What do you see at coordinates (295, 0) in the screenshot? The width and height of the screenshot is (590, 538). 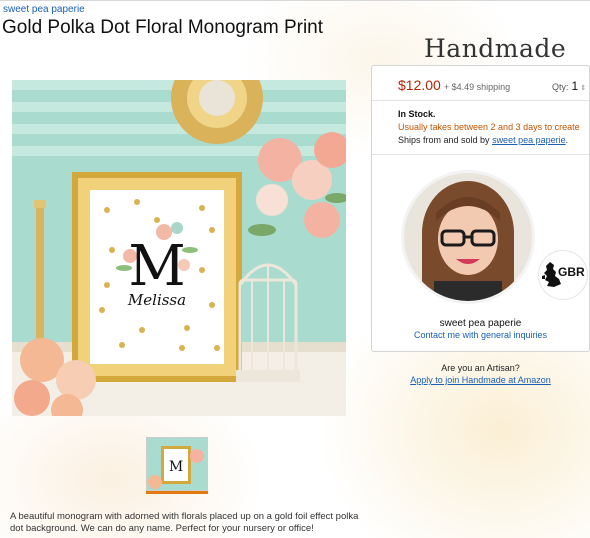 I see `top-divider` at bounding box center [295, 0].